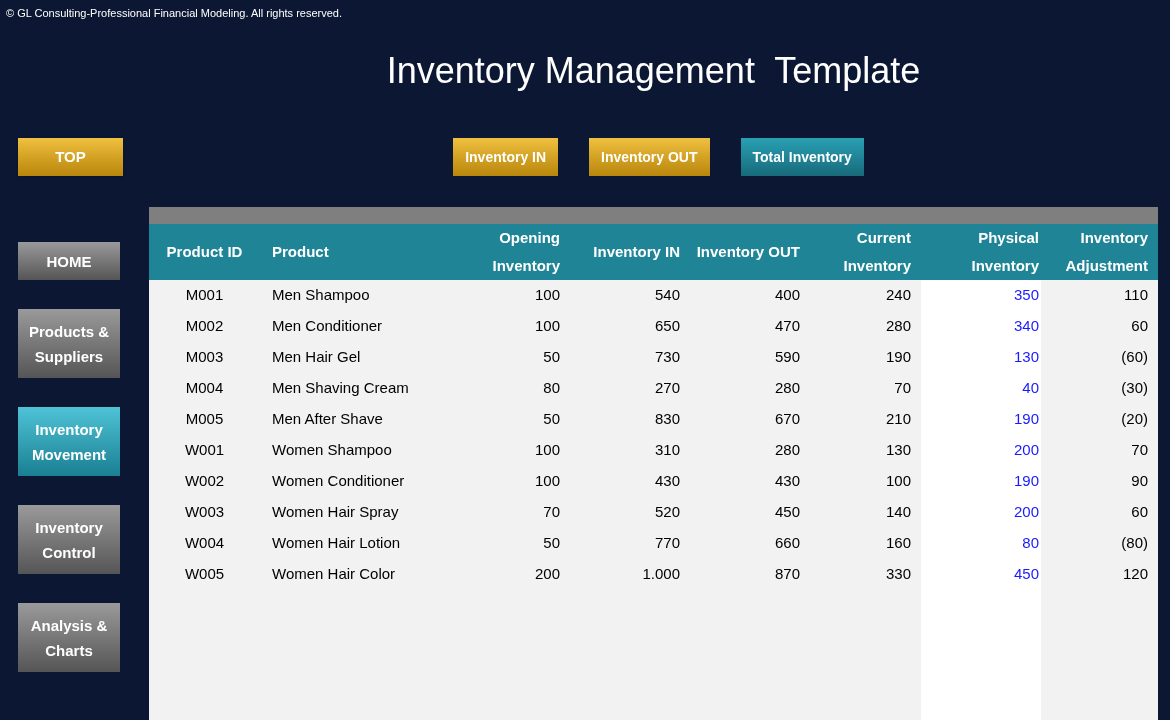 The width and height of the screenshot is (1170, 720). I want to click on page-title: Inventory Management Template, so click(653, 71).